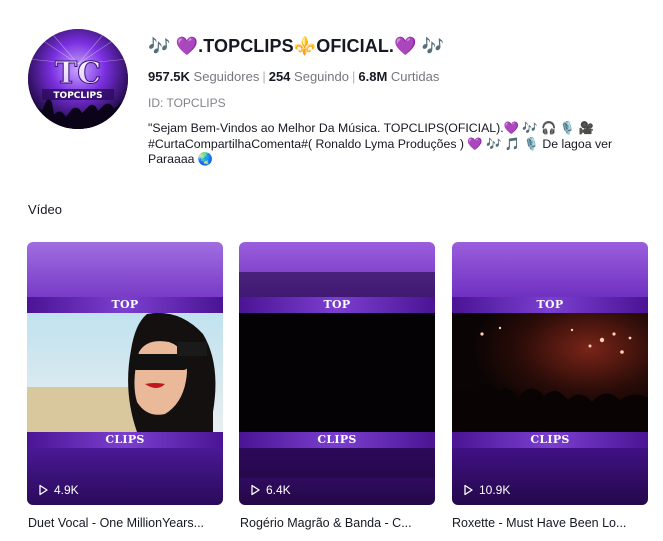  I want to click on video-card: TOP CLIPS 4.9K, so click(125, 373).